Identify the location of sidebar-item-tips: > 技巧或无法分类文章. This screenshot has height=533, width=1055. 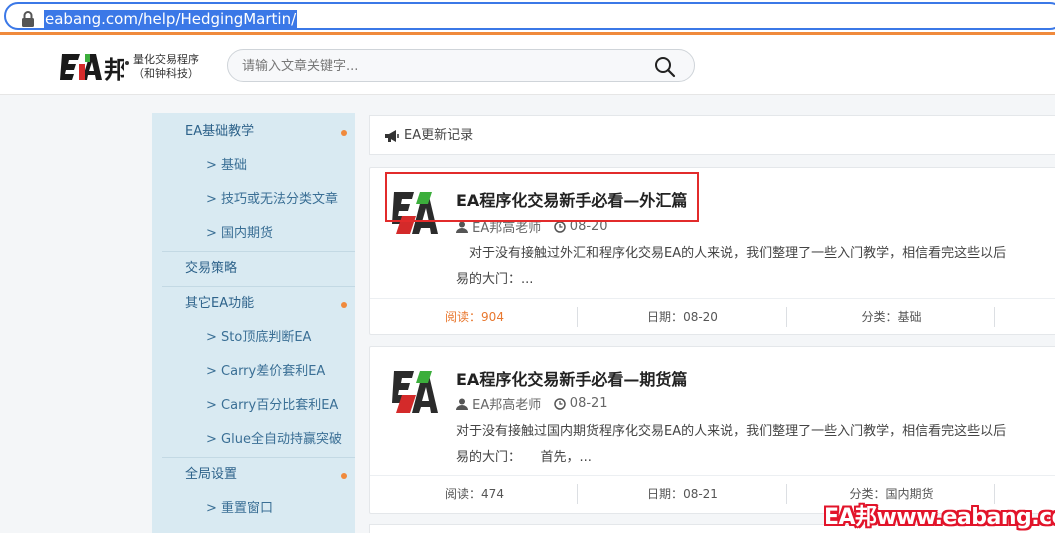
(258, 200).